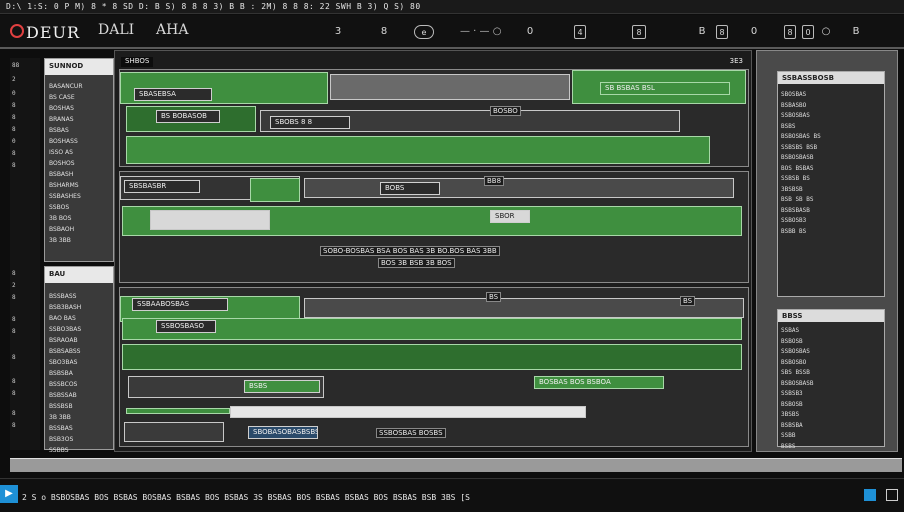 The image size is (904, 512). What do you see at coordinates (79, 384) in the screenshot?
I see `side-panel-item: BSSBCOS` at bounding box center [79, 384].